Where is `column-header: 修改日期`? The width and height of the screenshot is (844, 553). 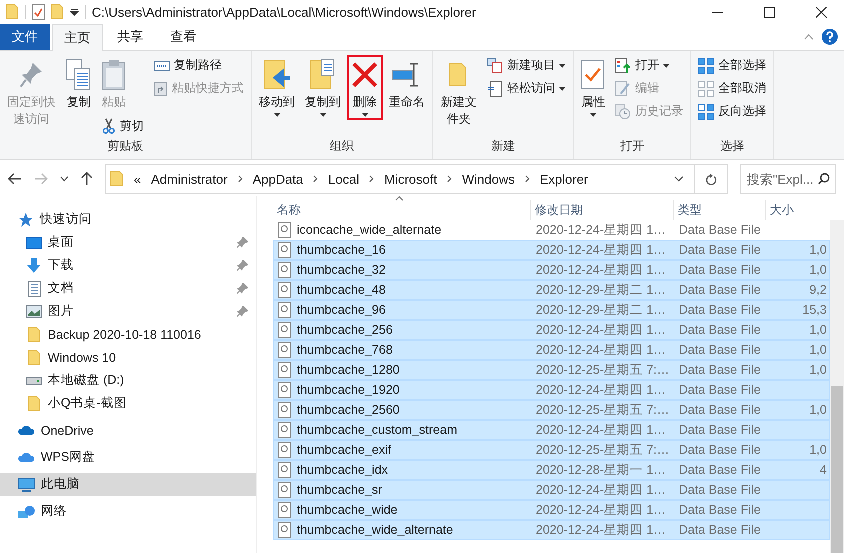
column-header: 修改日期 is located at coordinates (602, 210).